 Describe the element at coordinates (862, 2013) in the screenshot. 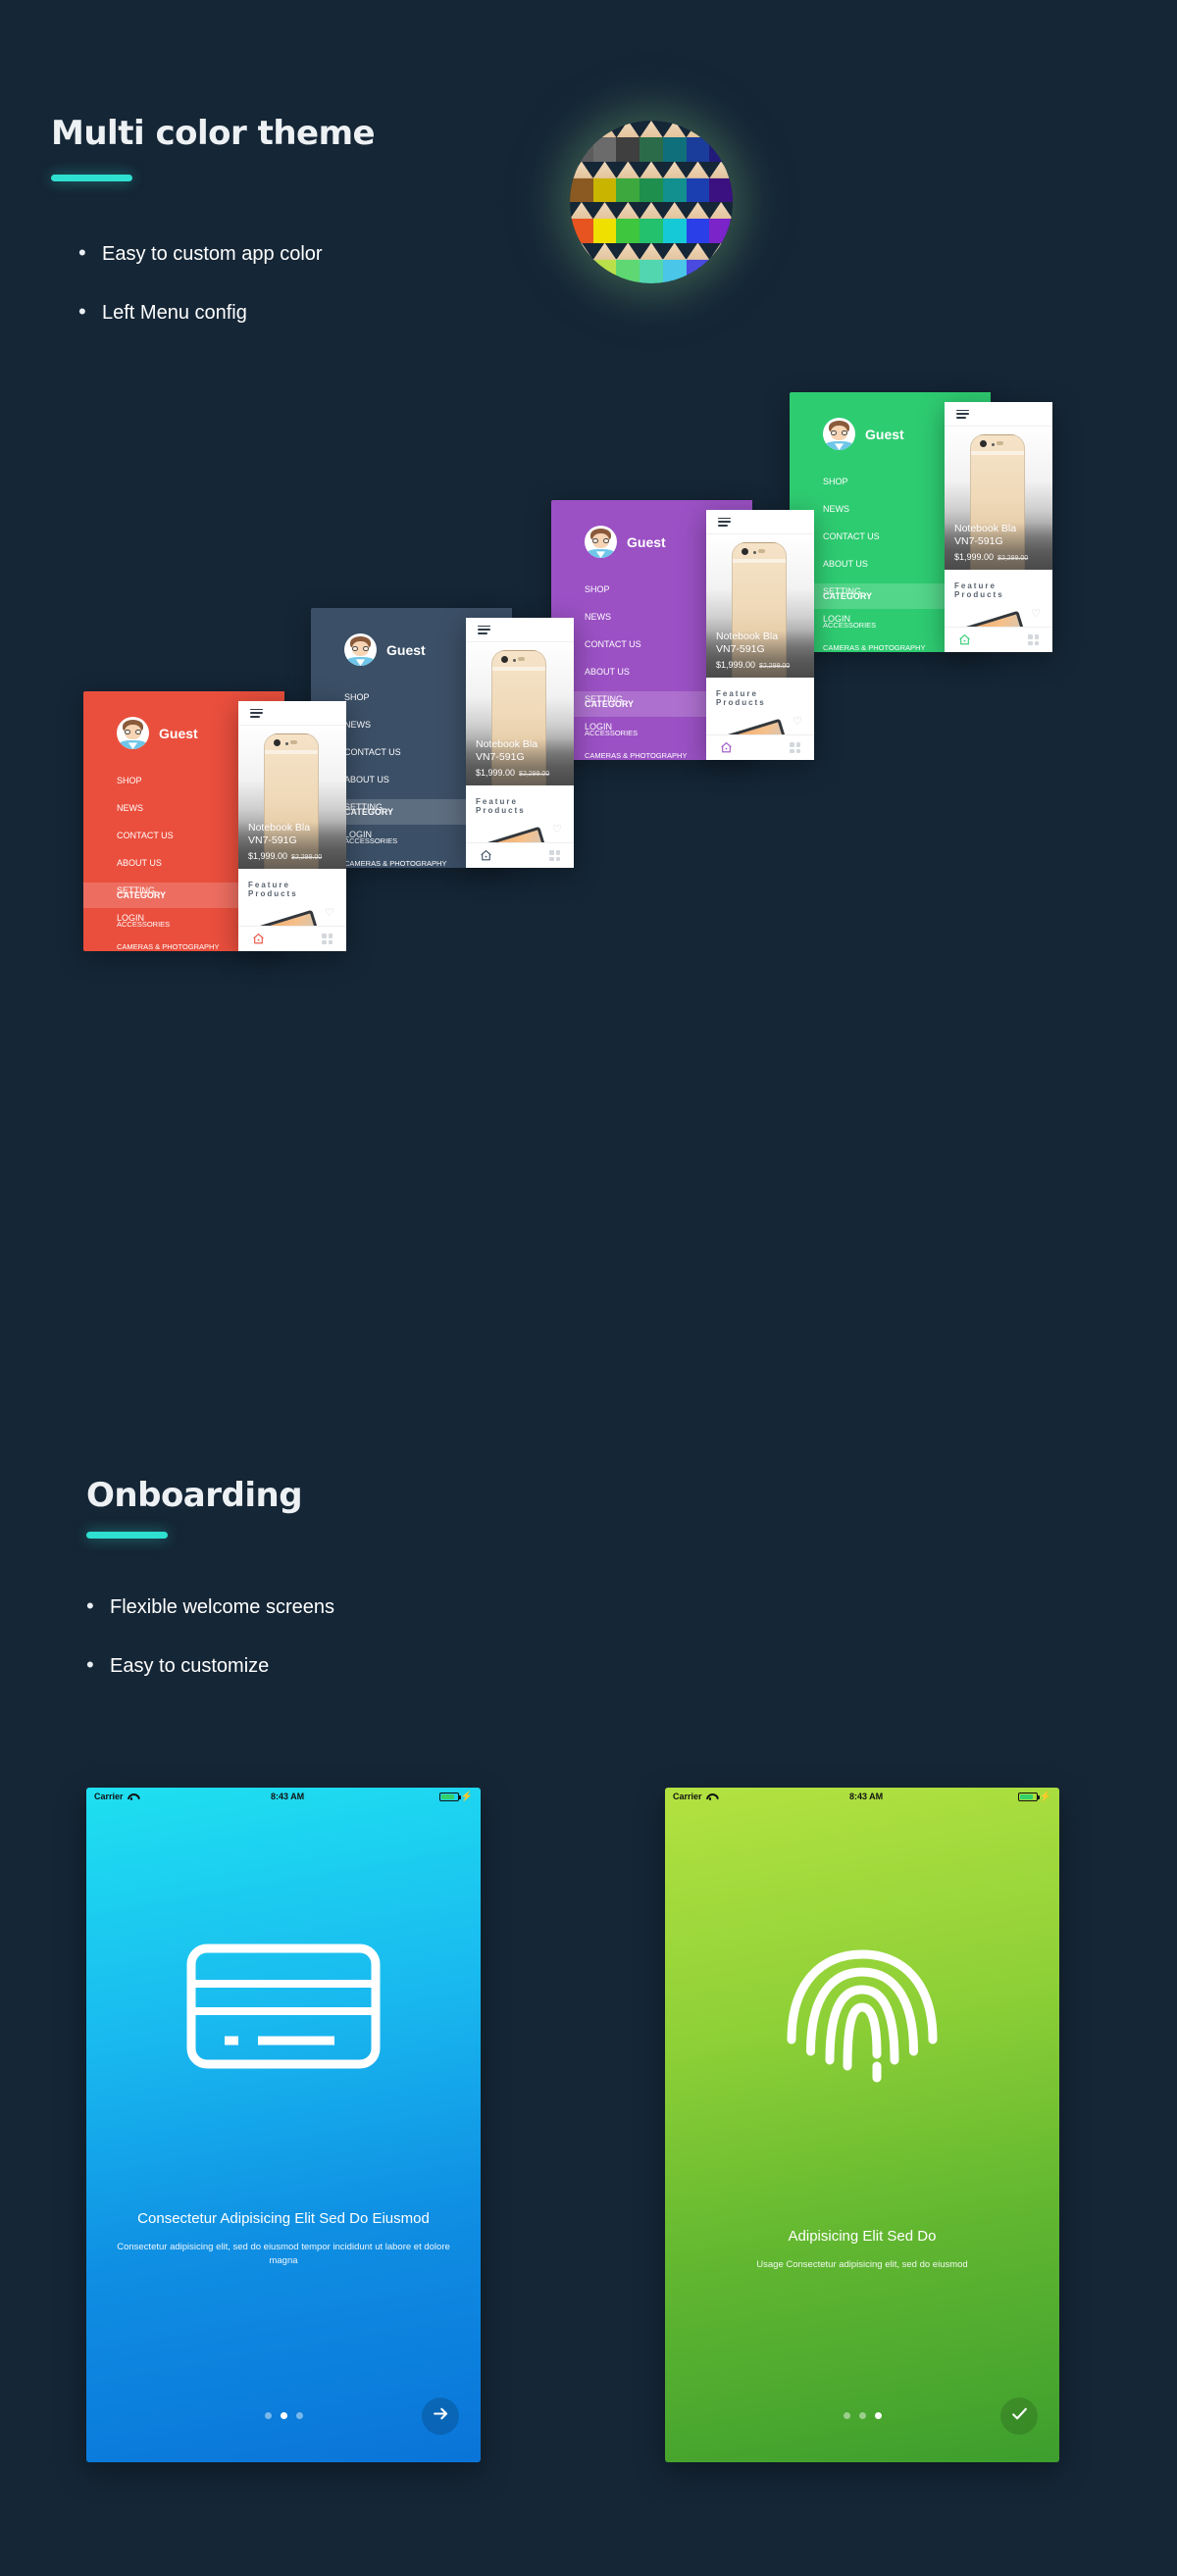

I see `fingerprint-icon` at that location.